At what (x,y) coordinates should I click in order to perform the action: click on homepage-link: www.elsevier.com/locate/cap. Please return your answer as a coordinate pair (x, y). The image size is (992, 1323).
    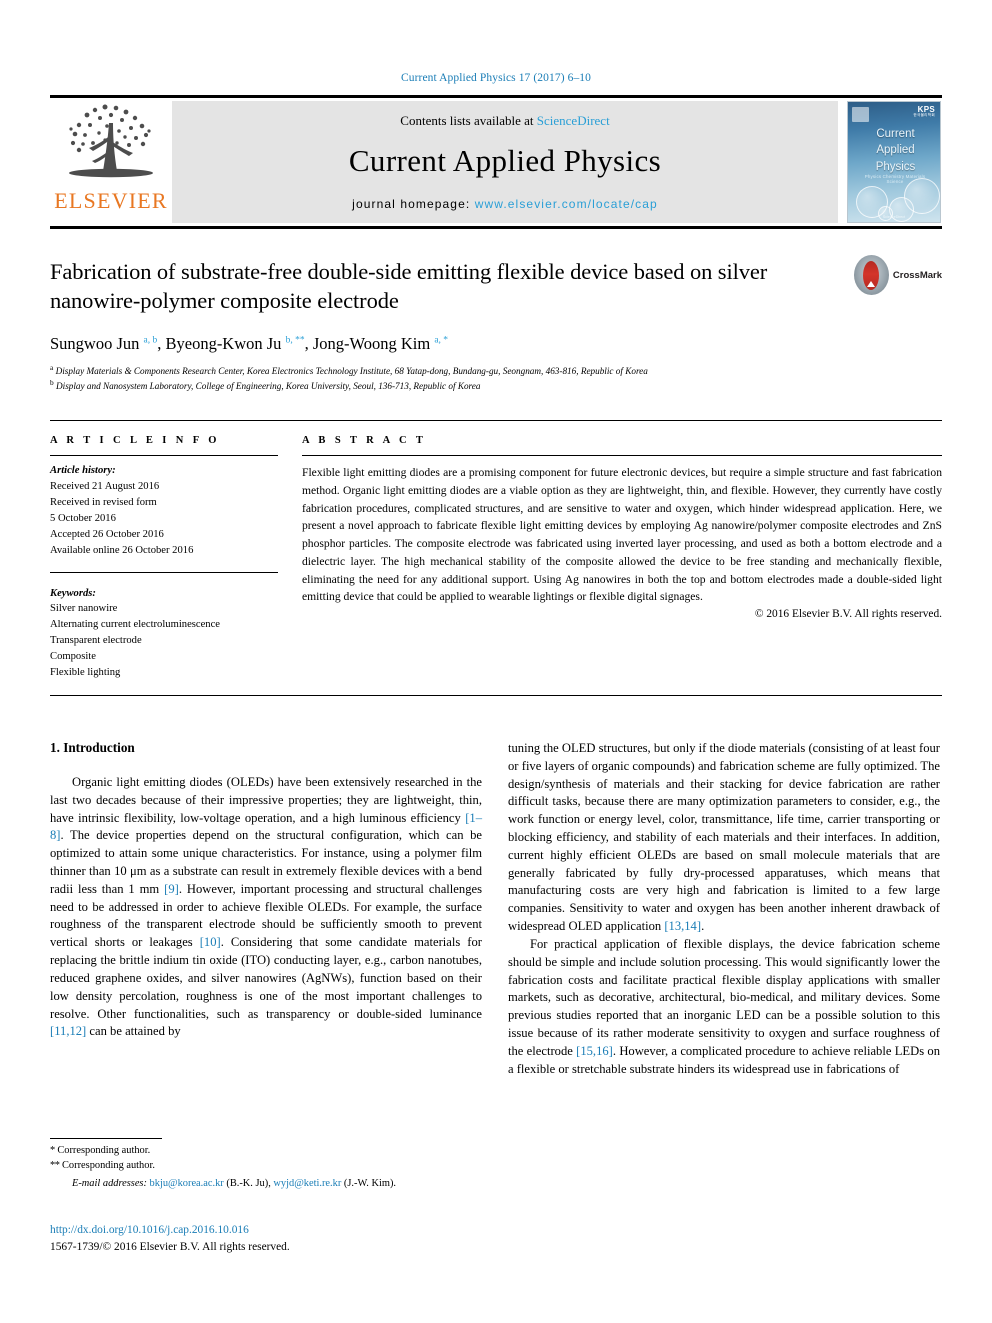
    Looking at the image, I should click on (566, 204).